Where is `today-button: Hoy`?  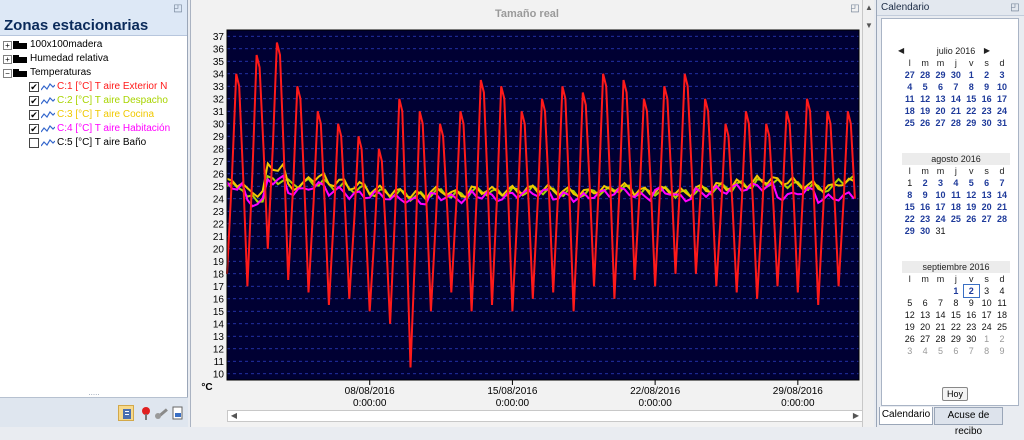 today-button: Hoy is located at coordinates (955, 394).